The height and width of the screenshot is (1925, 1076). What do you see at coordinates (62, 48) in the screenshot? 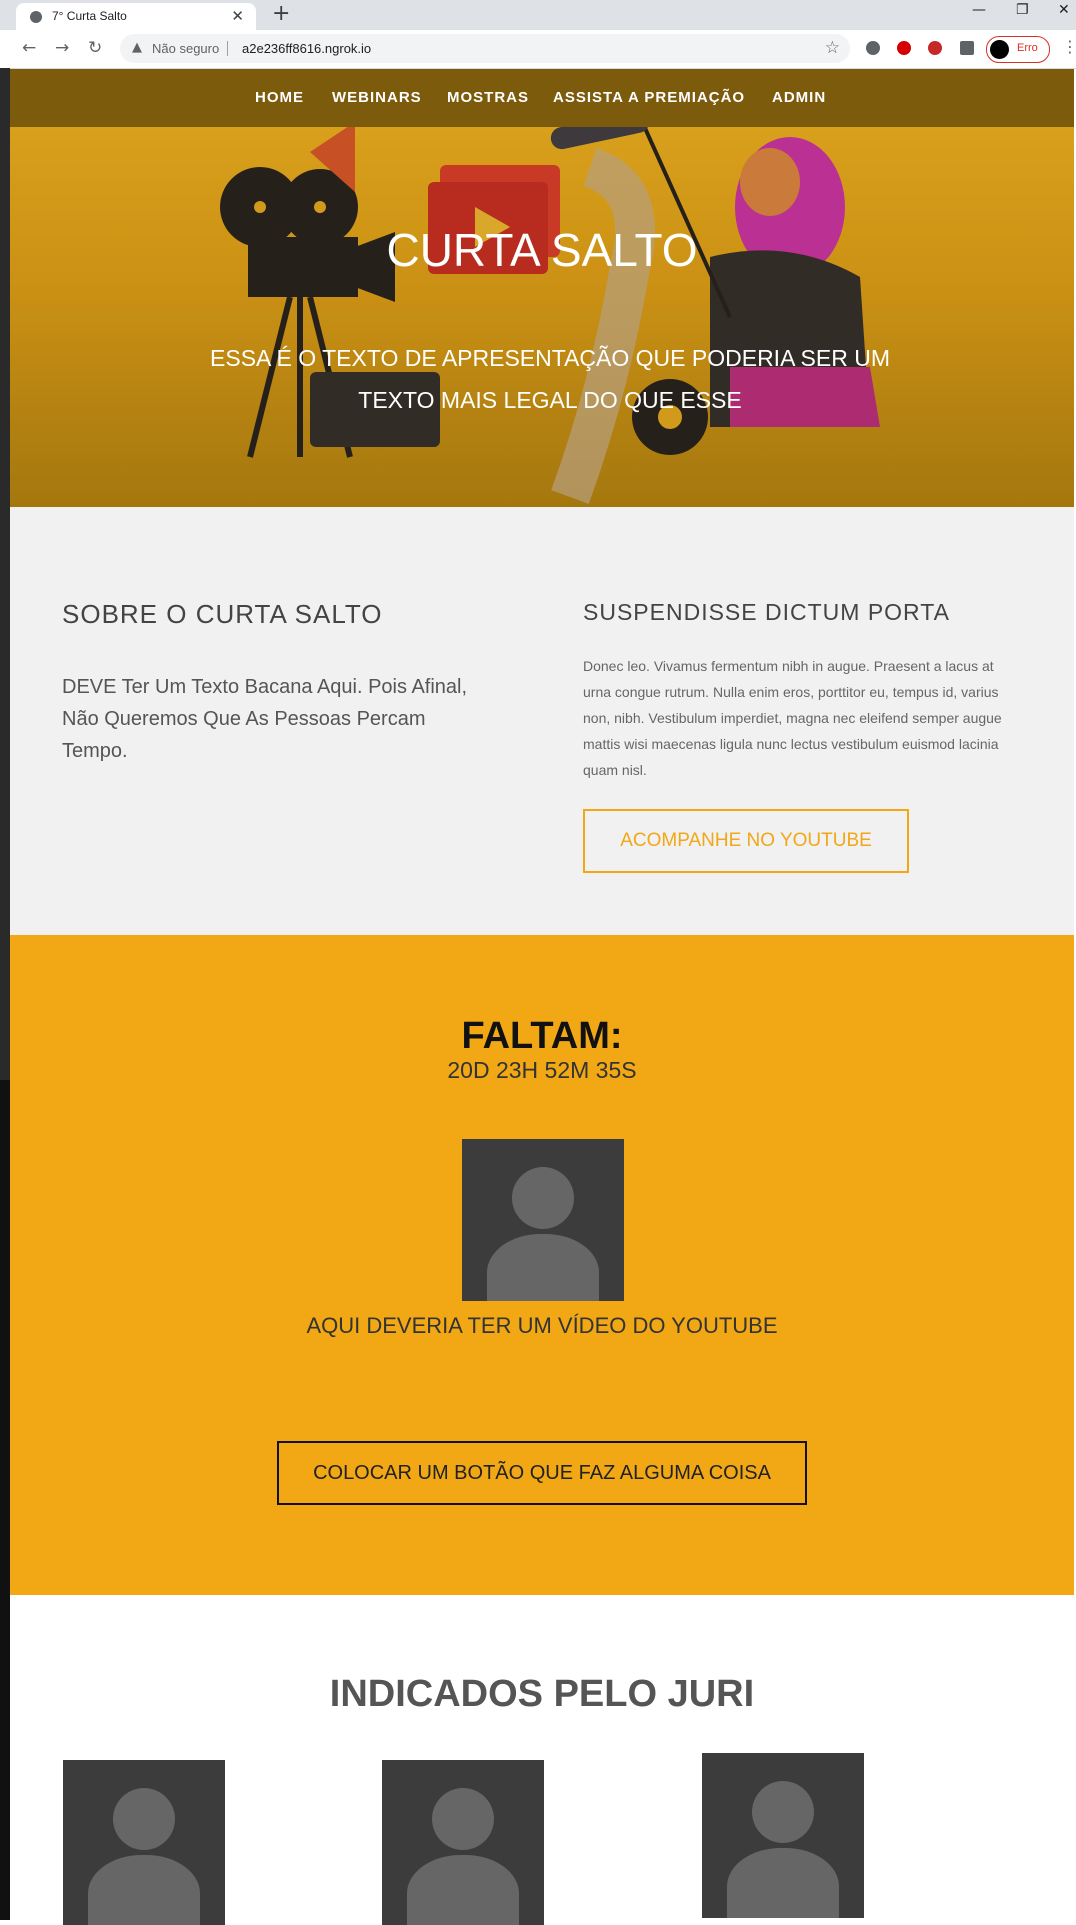
I see `forward-icon: →` at bounding box center [62, 48].